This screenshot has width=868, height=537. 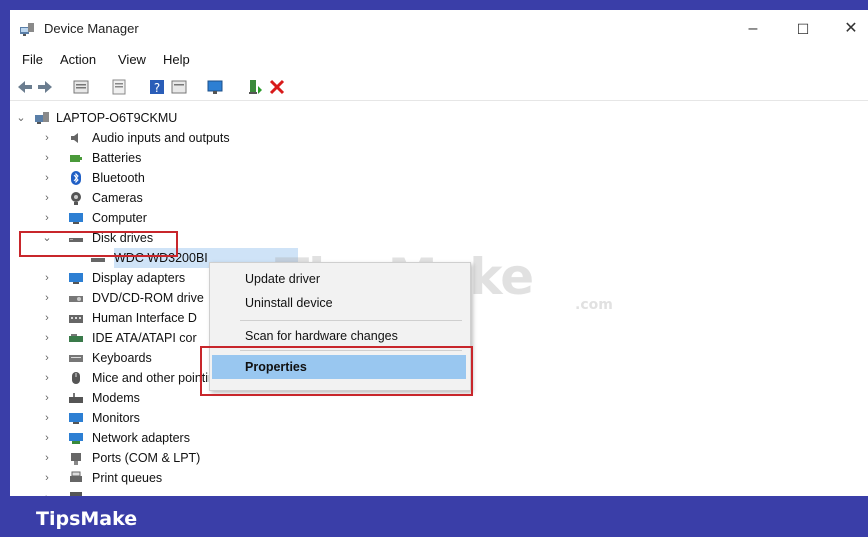 What do you see at coordinates (32, 59) in the screenshot?
I see `menu-file: File` at bounding box center [32, 59].